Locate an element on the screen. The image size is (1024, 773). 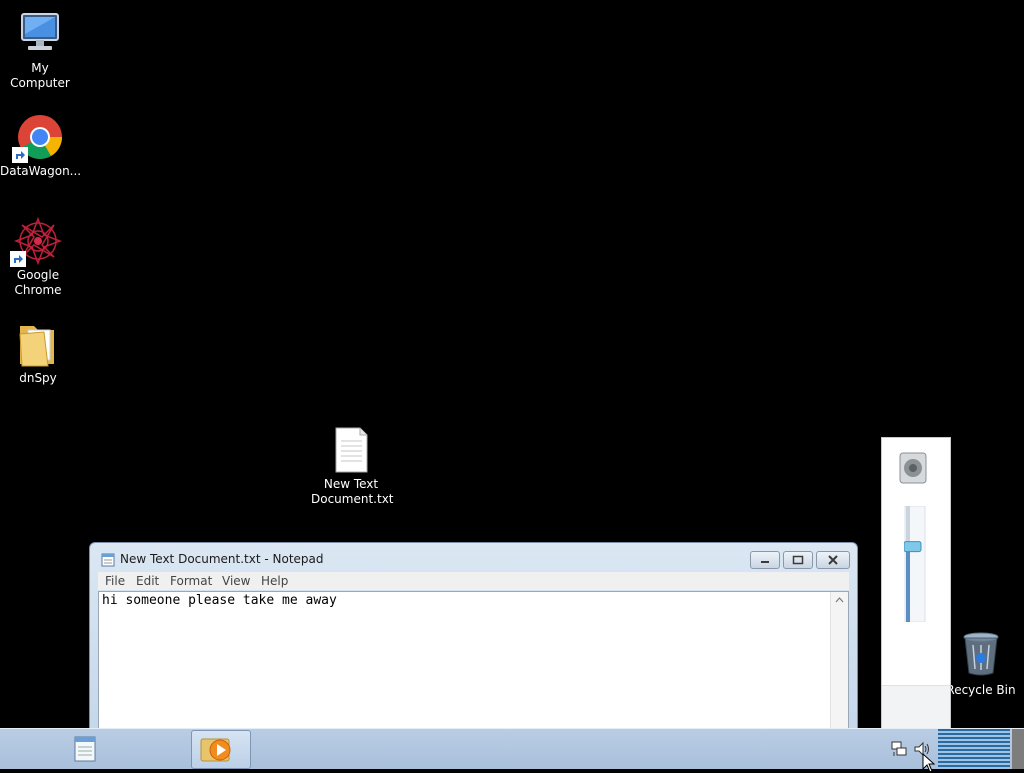
taskbar-button-notepad is located at coordinates (86, 748).